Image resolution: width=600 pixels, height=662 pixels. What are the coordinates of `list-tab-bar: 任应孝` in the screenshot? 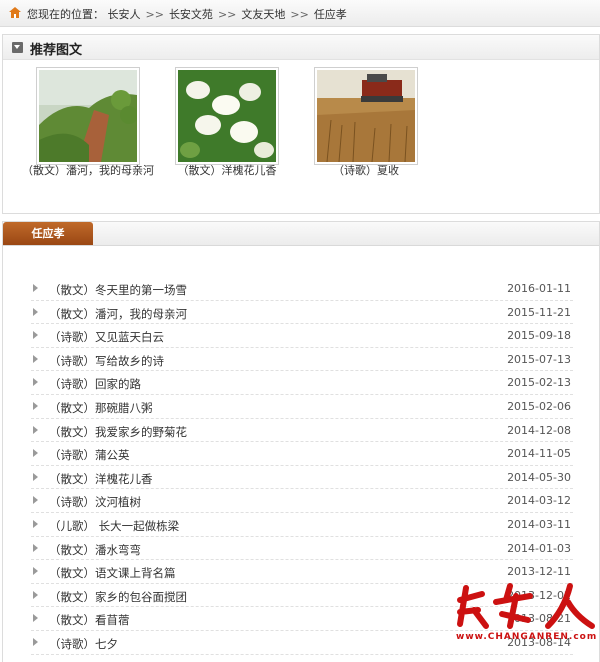 It's located at (301, 234).